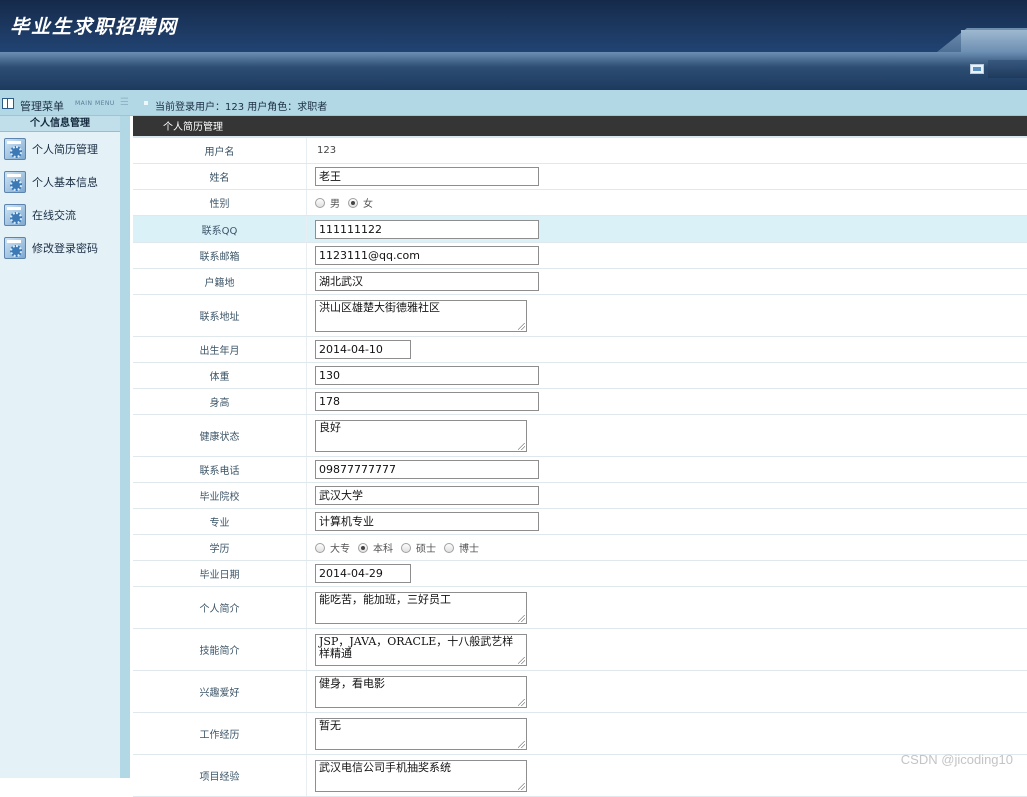 This screenshot has width=1027, height=797. Describe the element at coordinates (513, 26) in the screenshot. I see `app-header: 毕业生求职招聘网` at that location.